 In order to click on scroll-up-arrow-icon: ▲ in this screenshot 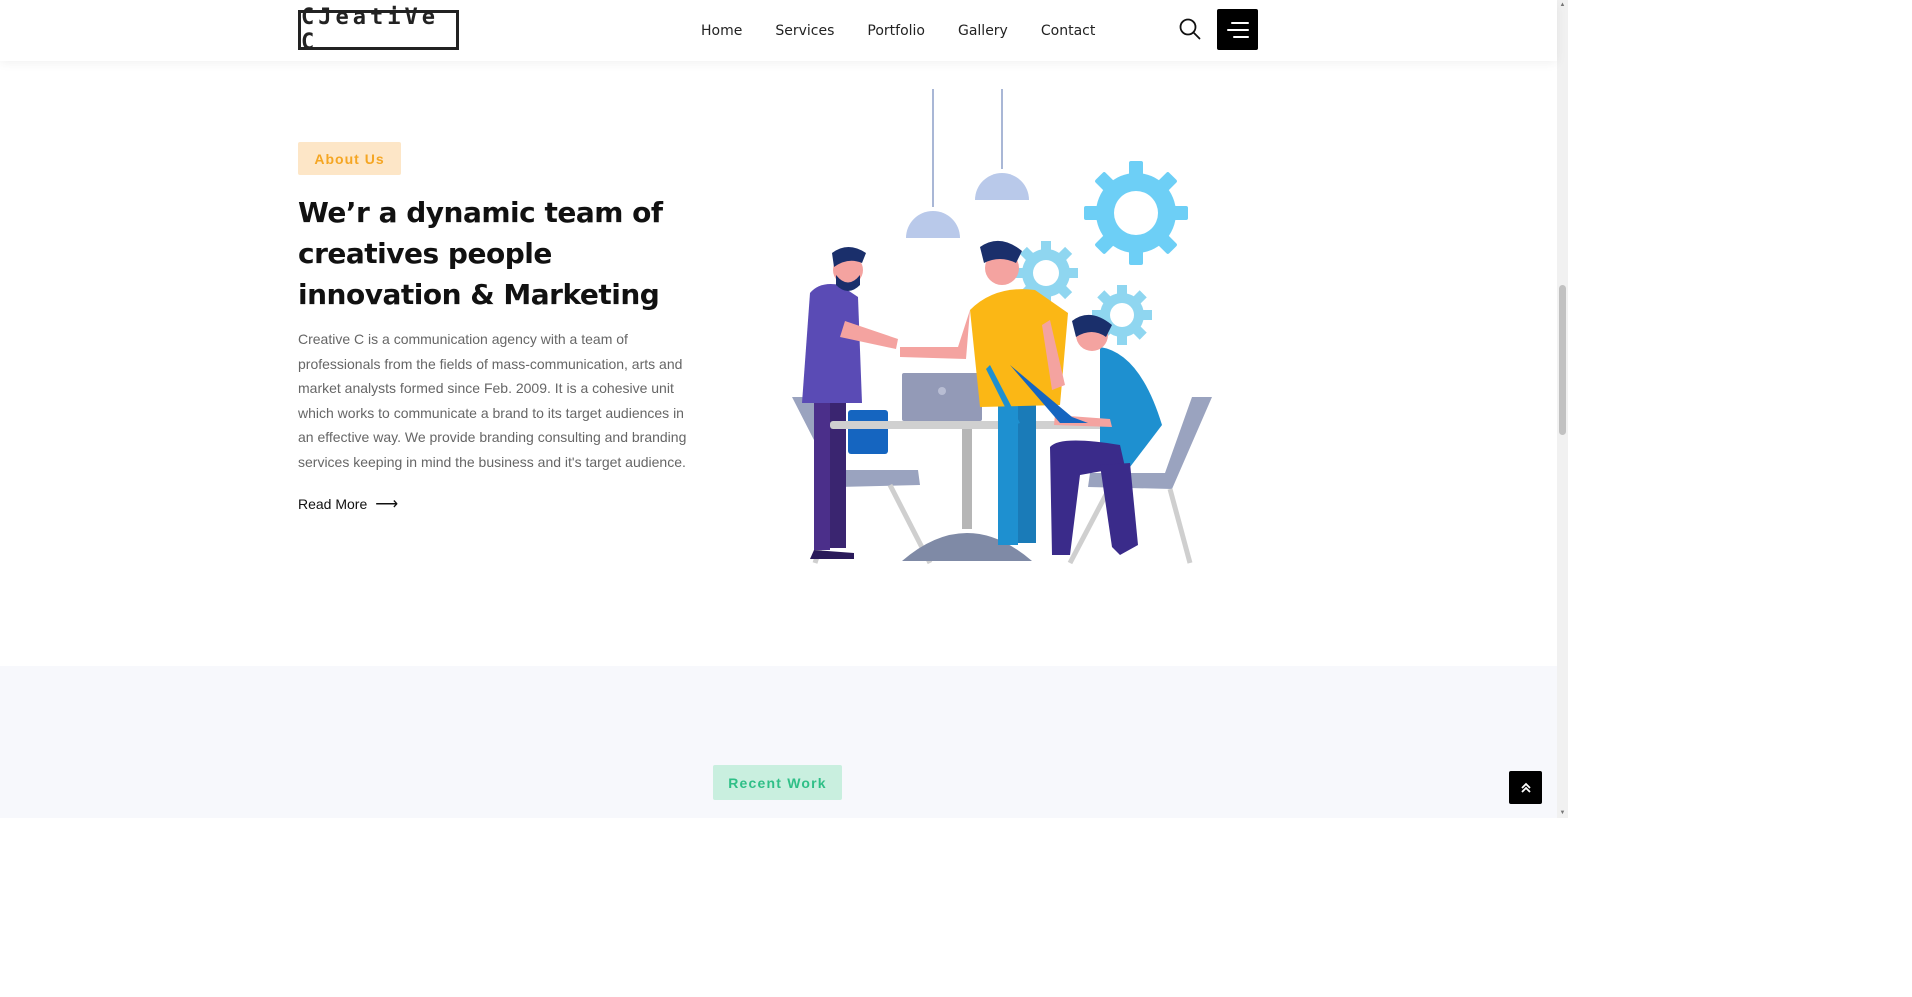, I will do `click(1562, 5)`.